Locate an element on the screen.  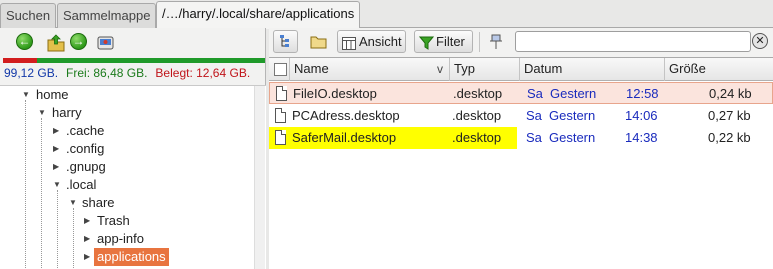
file-name: FileIO.desktop is located at coordinates (335, 93).